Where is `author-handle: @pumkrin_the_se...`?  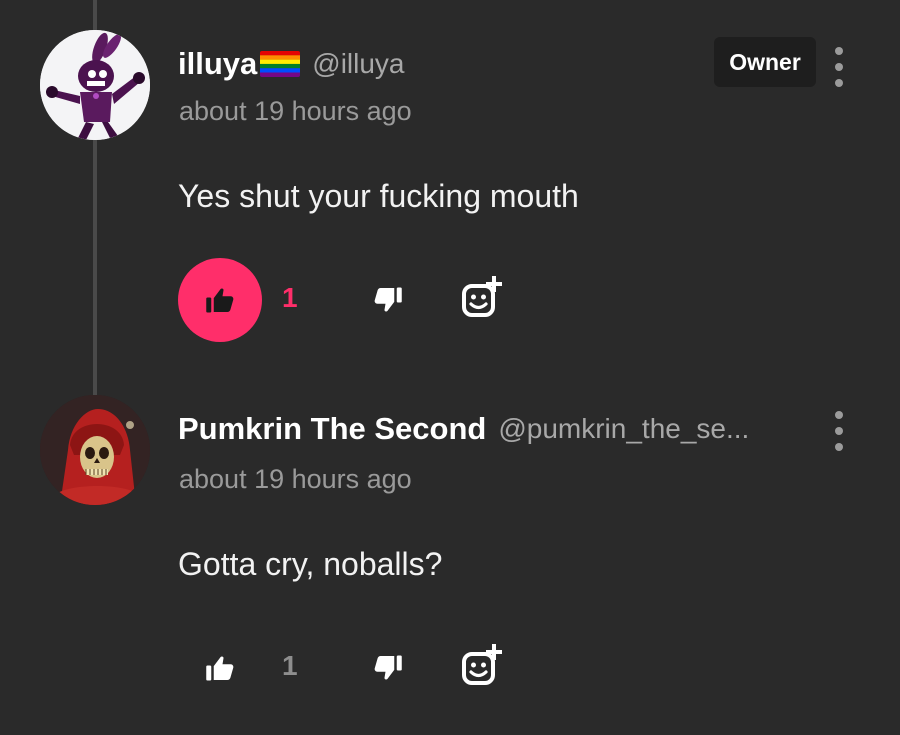
author-handle: @pumkrin_the_se... is located at coordinates (623, 429).